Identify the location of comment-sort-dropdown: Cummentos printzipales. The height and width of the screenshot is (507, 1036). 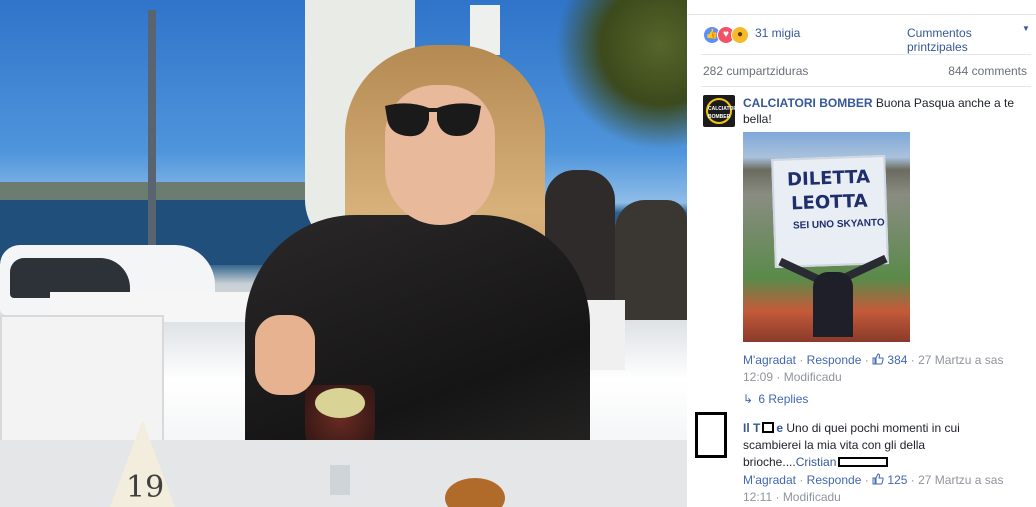
(965, 40).